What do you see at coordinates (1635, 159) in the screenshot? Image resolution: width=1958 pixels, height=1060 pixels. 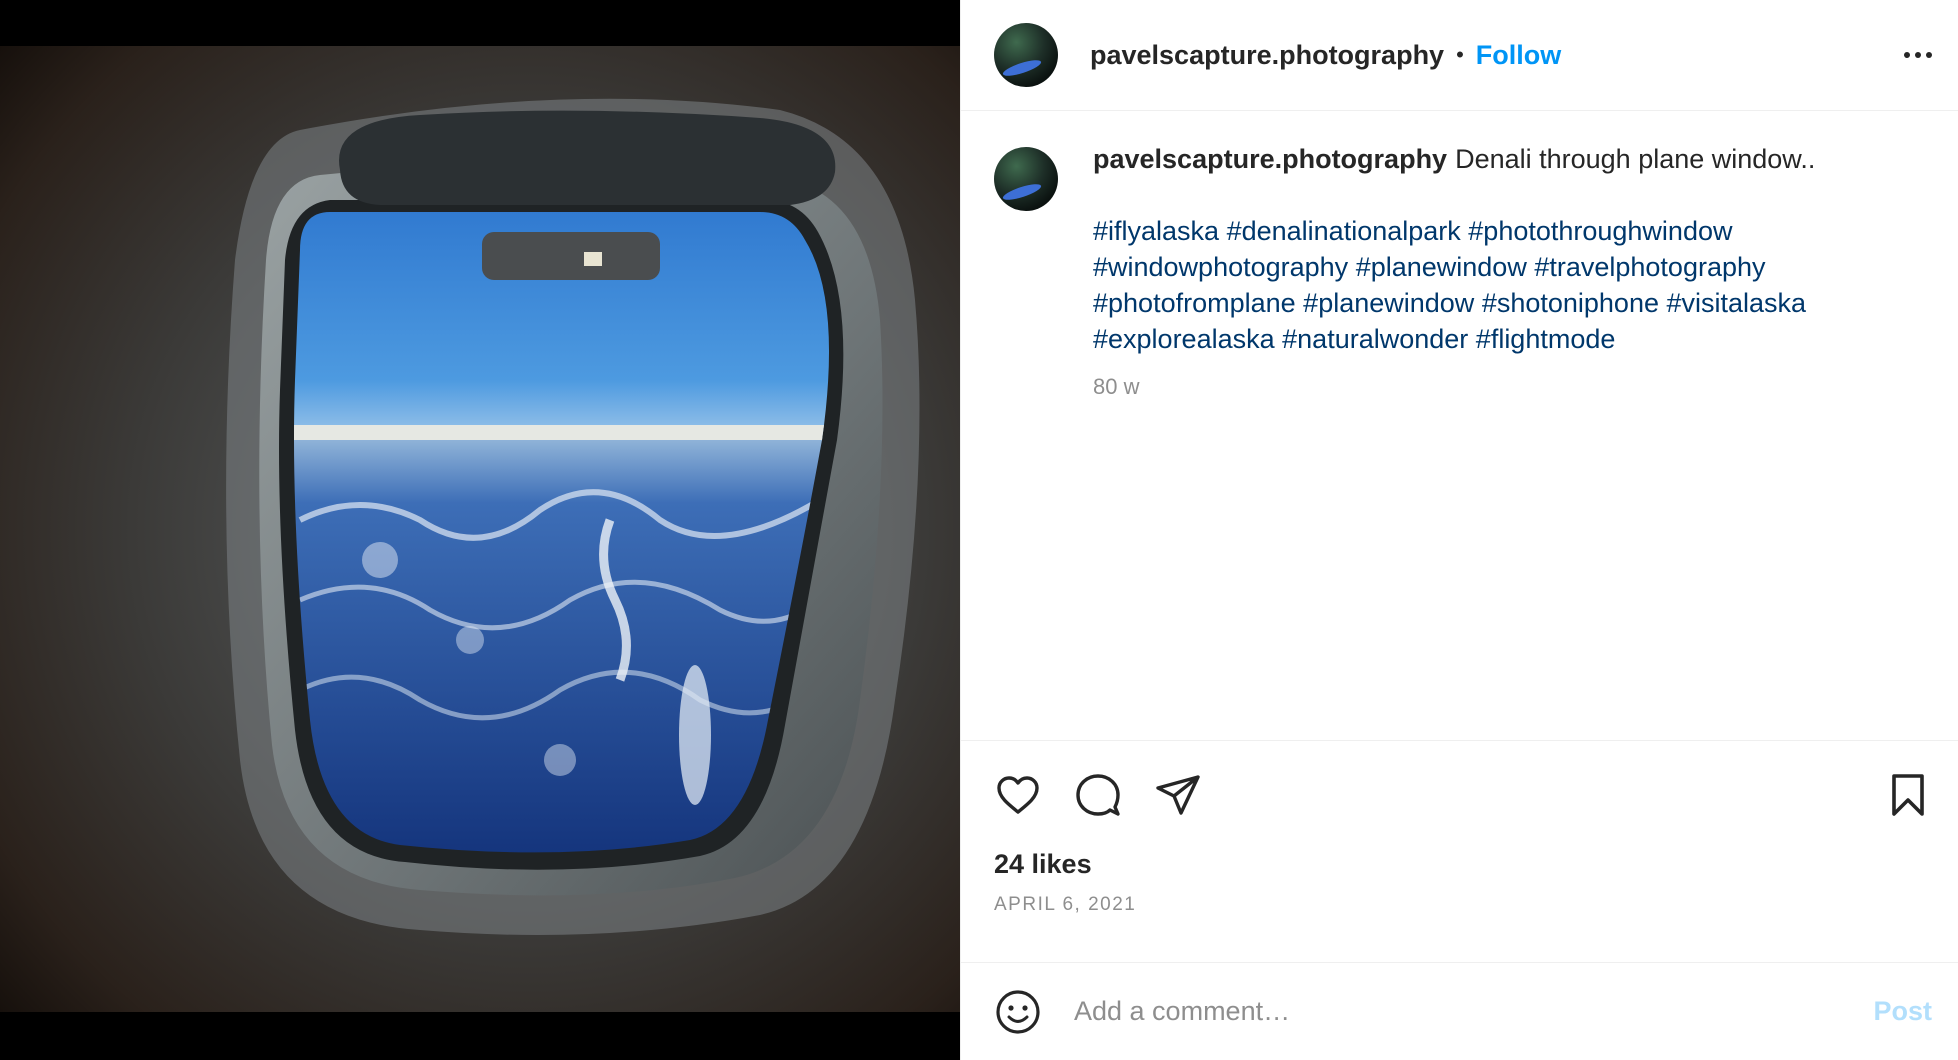 I see `caption-text: Denali through plane window..` at bounding box center [1635, 159].